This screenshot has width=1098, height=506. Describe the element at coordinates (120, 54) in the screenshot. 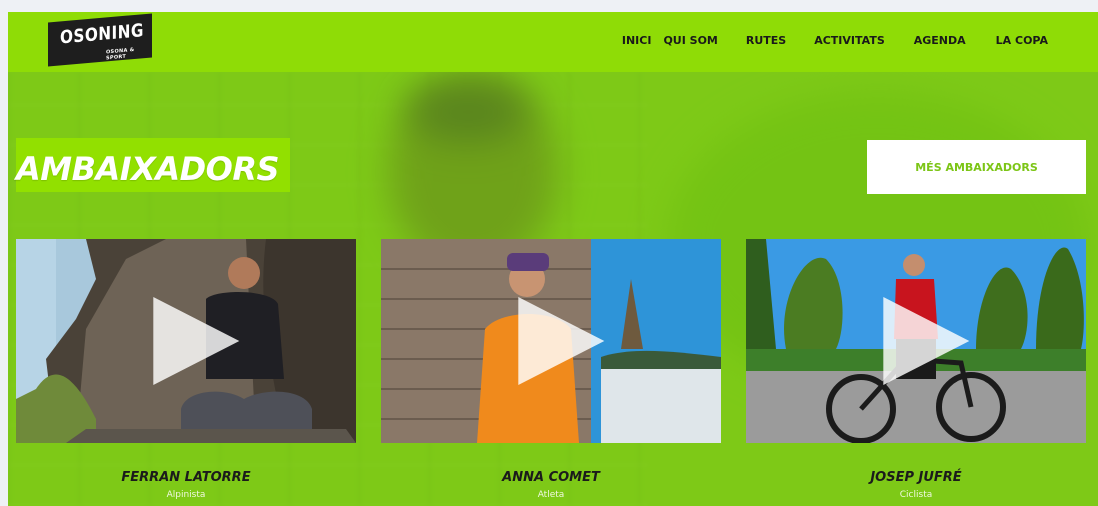

I see `logo-tagline: OSONA & SPORT` at that location.